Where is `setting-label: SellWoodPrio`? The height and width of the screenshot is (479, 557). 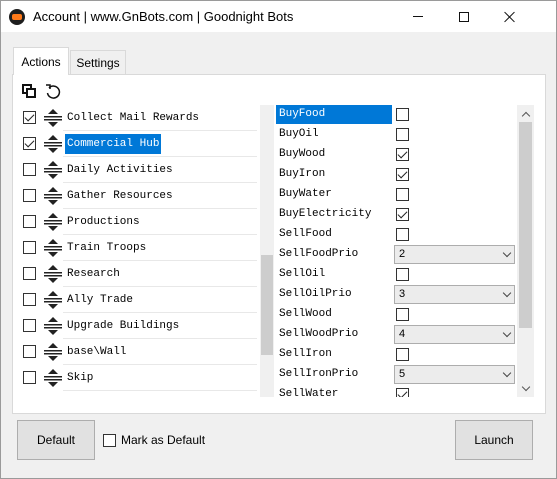 setting-label: SellWoodPrio is located at coordinates (334, 334).